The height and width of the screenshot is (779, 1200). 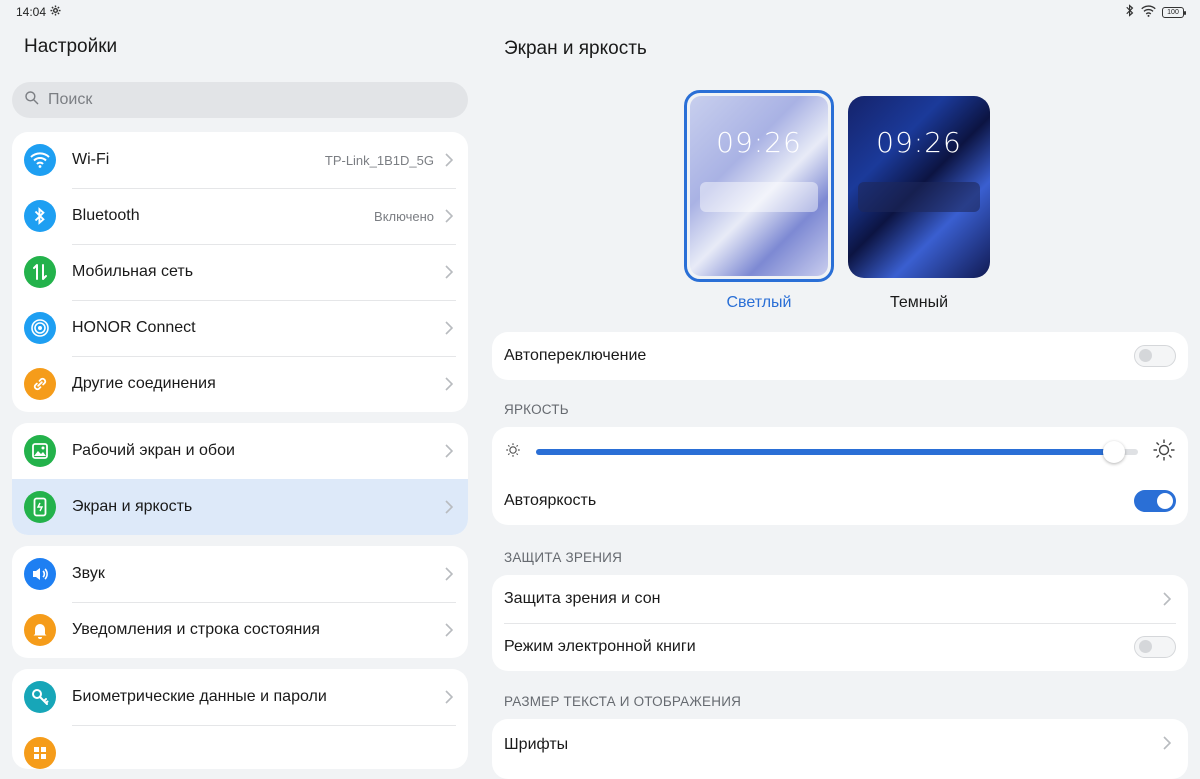 I want to click on display-group: Рабочий экран и обои Экран и яркость, so click(x=240, y=479).